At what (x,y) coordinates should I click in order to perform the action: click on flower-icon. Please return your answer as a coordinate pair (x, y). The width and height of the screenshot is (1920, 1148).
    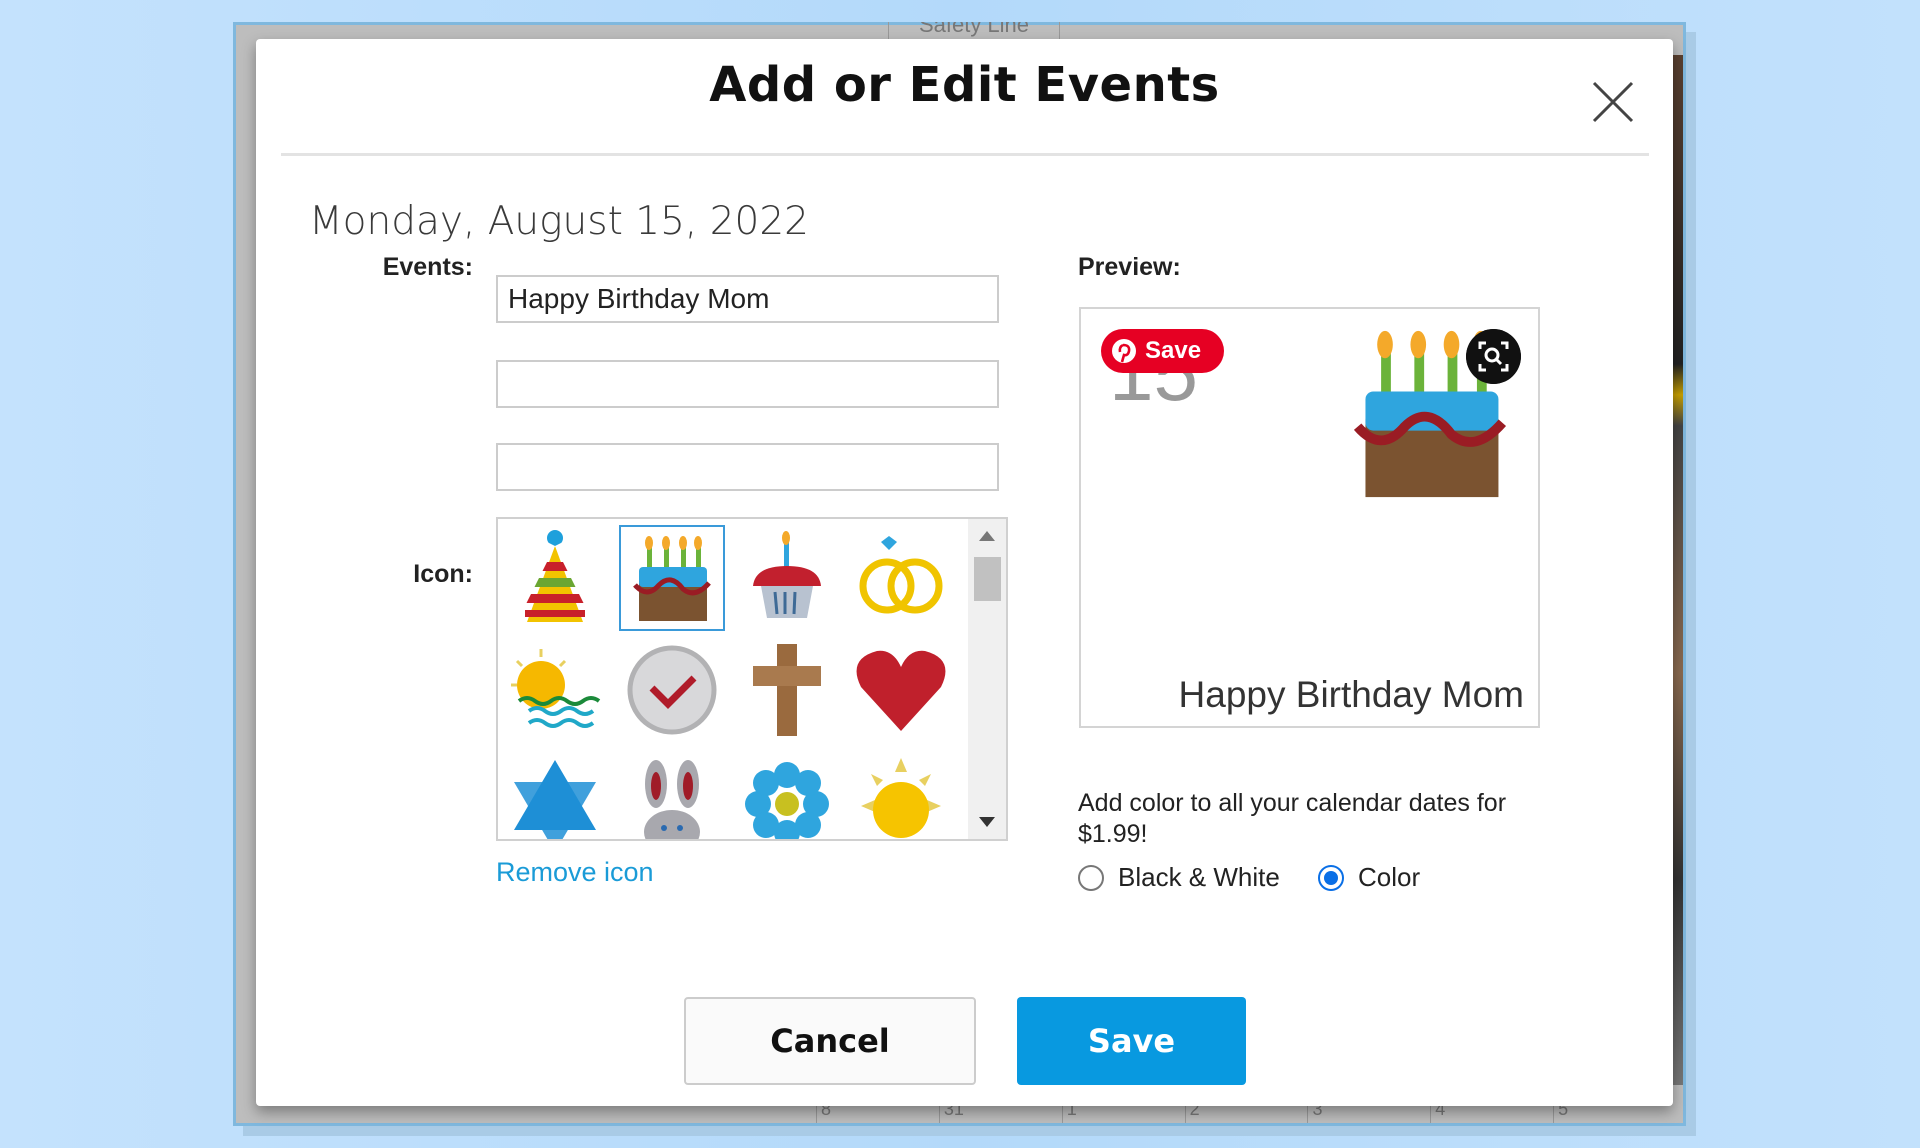
    Looking at the image, I should click on (787, 800).